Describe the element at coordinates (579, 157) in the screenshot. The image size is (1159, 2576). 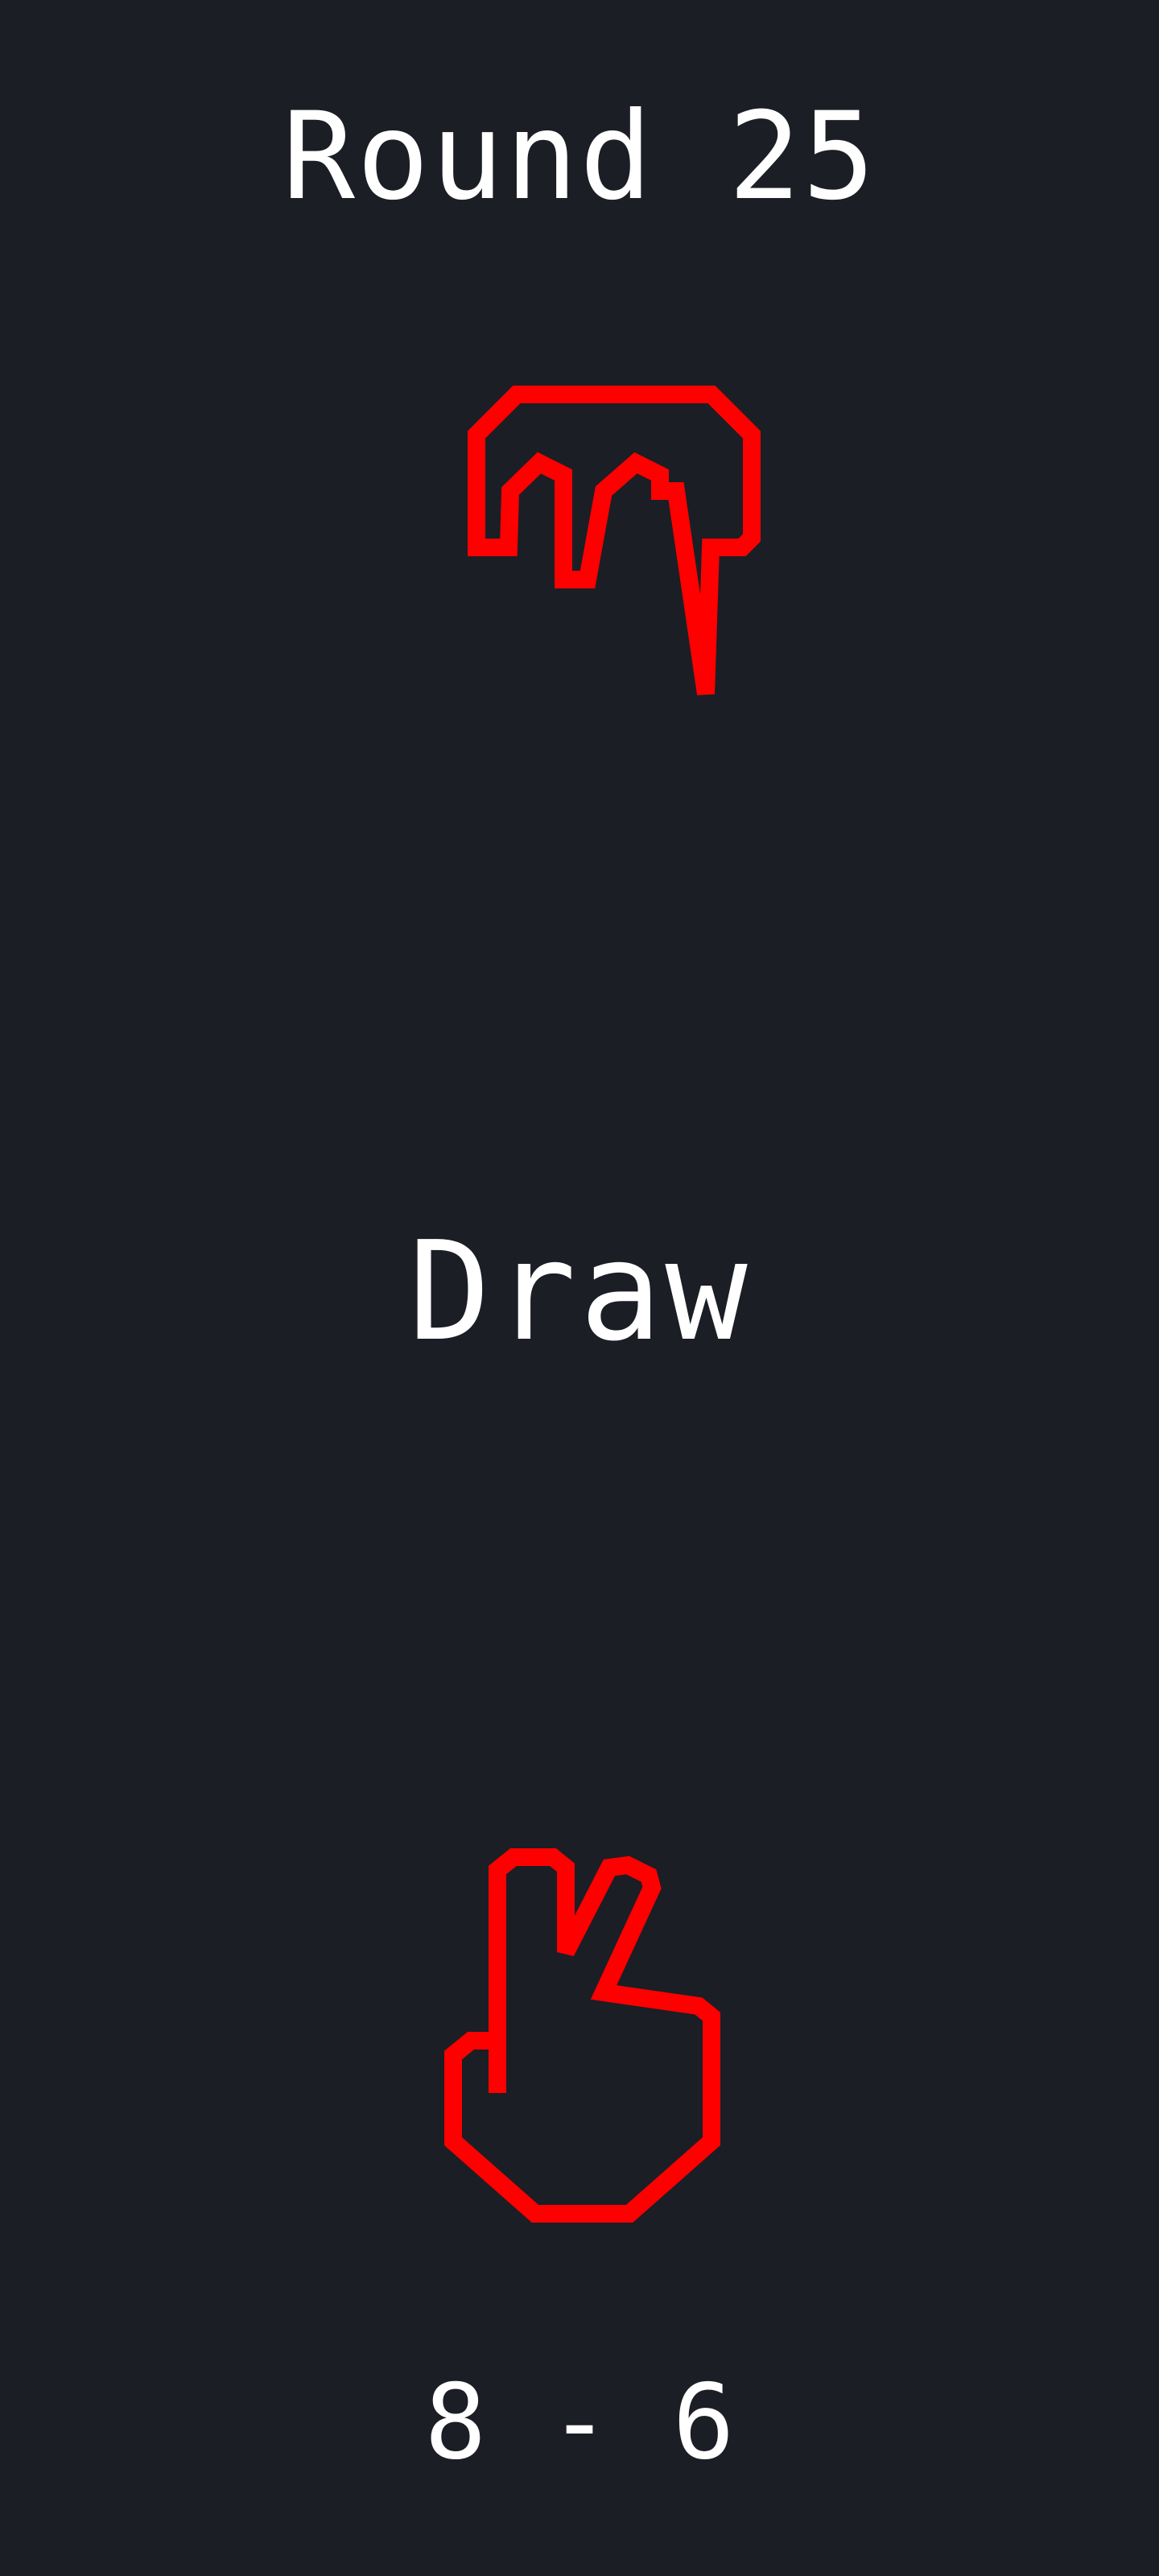
I see `round-title: Round 25` at that location.